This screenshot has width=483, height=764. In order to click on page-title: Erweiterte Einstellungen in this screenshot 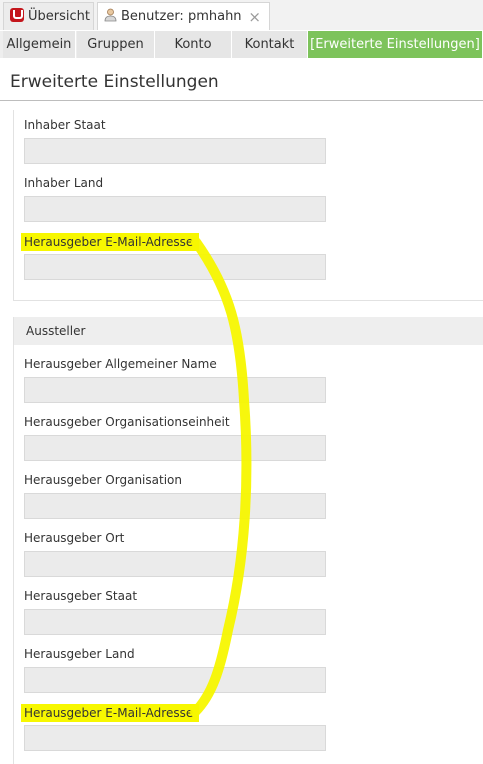, I will do `click(114, 82)`.